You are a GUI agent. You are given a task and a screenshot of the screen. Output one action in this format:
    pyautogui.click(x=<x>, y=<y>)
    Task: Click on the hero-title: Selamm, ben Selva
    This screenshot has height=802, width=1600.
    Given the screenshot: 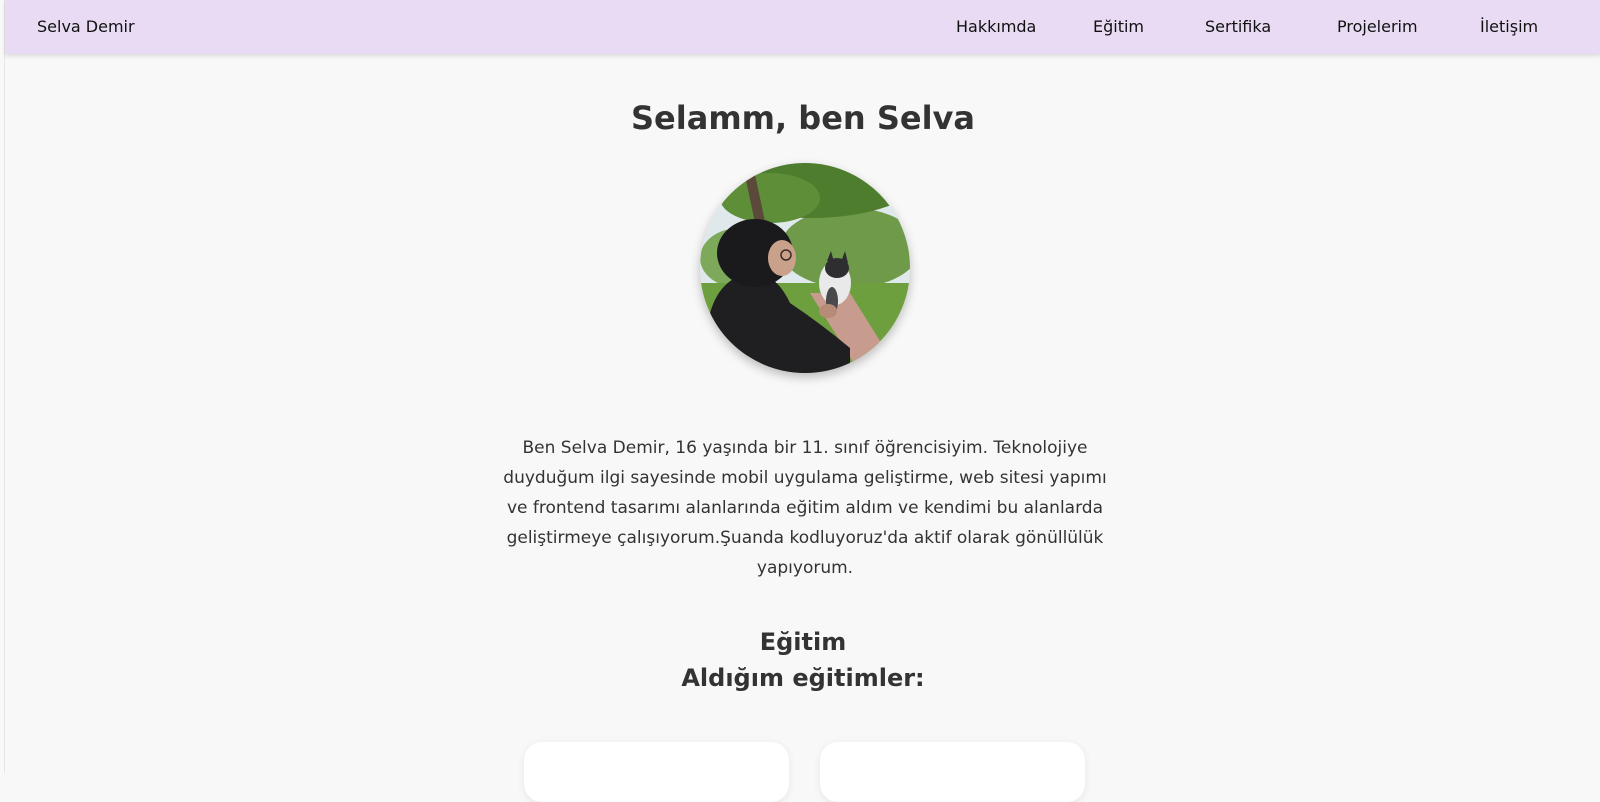 What is the action you would take?
    pyautogui.click(x=803, y=118)
    